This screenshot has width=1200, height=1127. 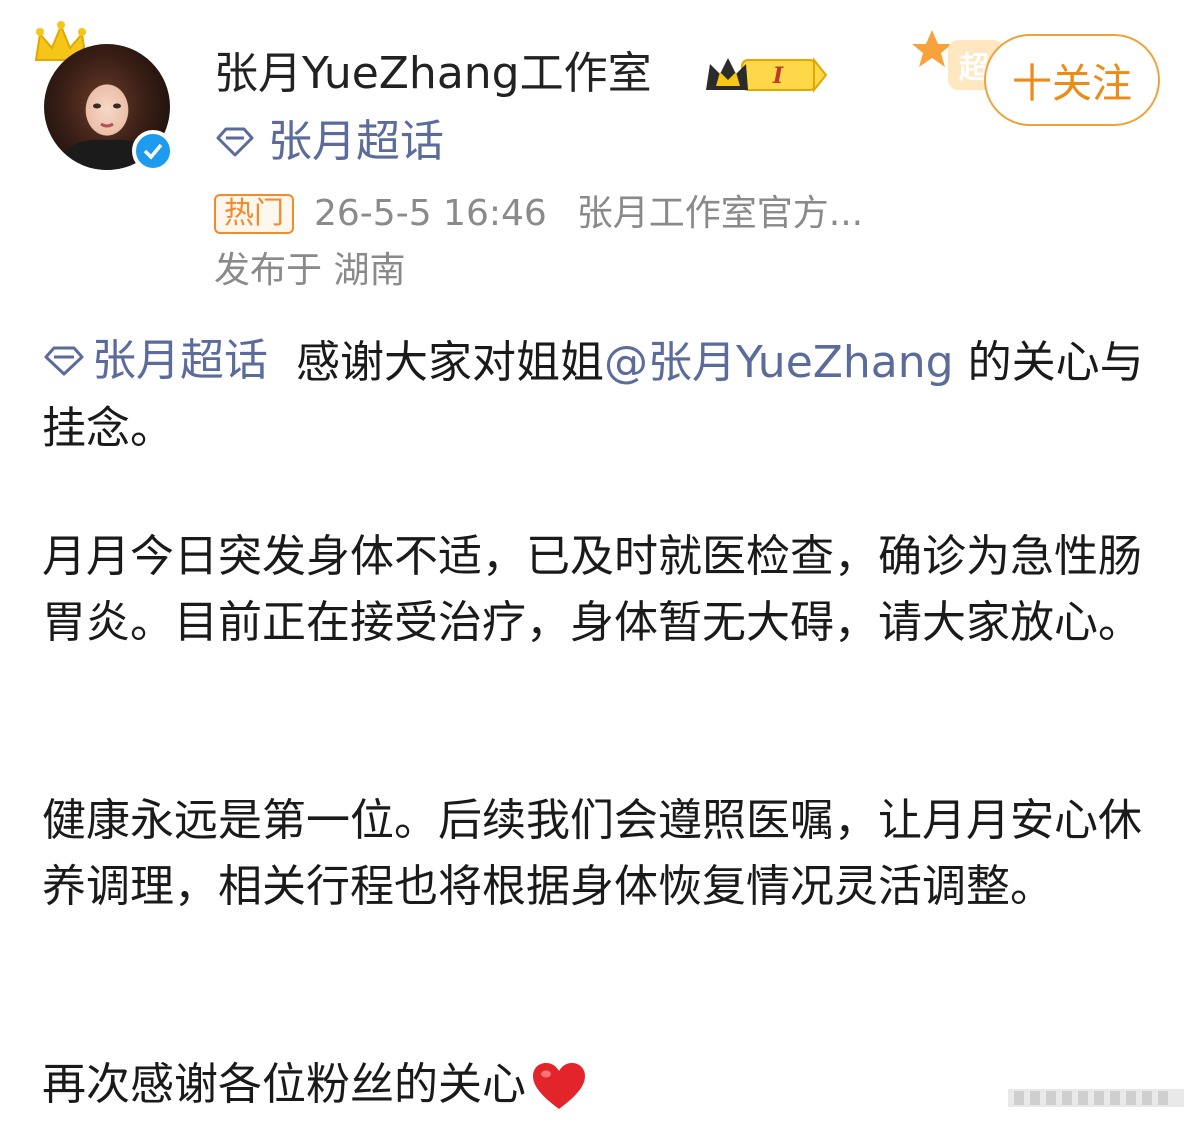 I want to click on topic-link: 张月超话, so click(x=329, y=142).